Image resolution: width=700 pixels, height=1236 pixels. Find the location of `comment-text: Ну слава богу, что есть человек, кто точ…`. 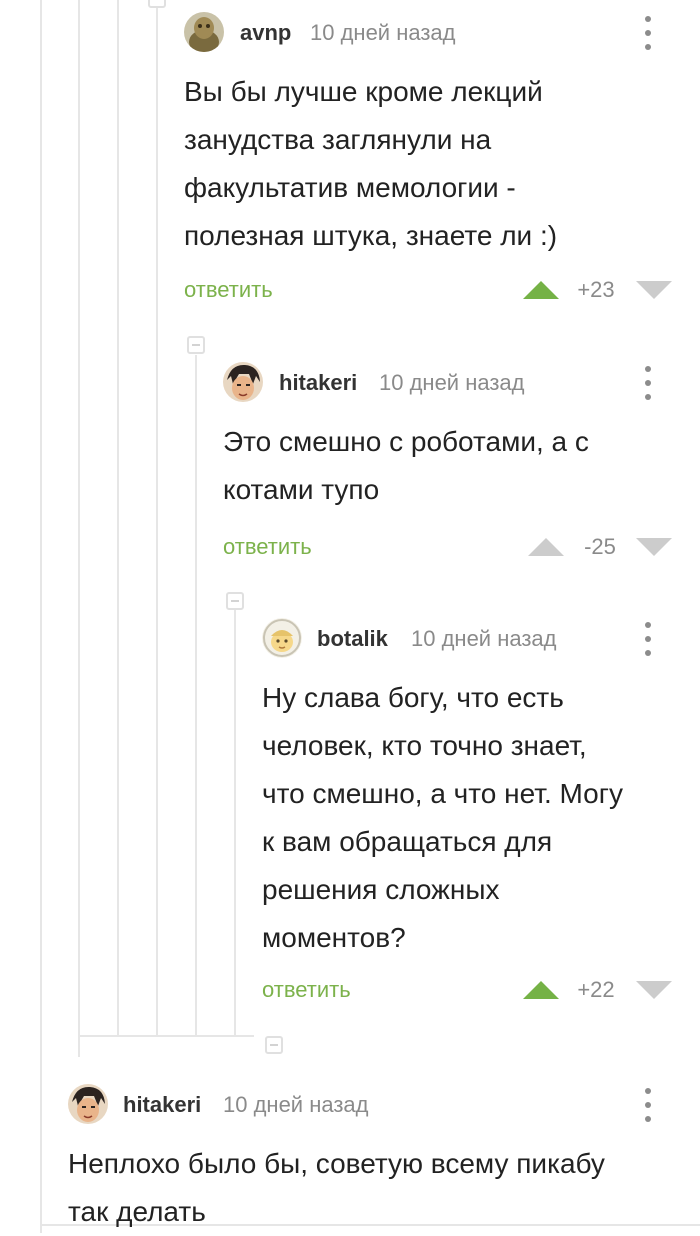

comment-text: Ну слава богу, что есть человек, кто точ… is located at coordinates (442, 818).